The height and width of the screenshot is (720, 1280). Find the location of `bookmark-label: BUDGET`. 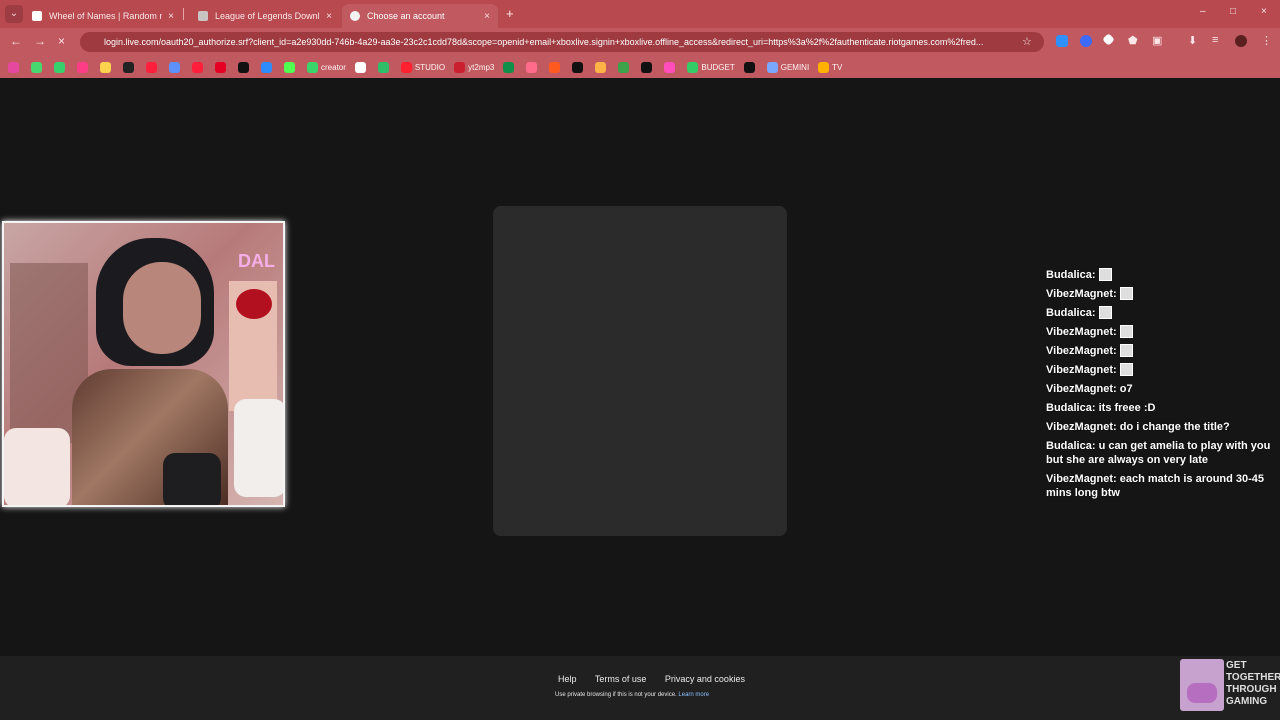

bookmark-label: BUDGET is located at coordinates (718, 67).